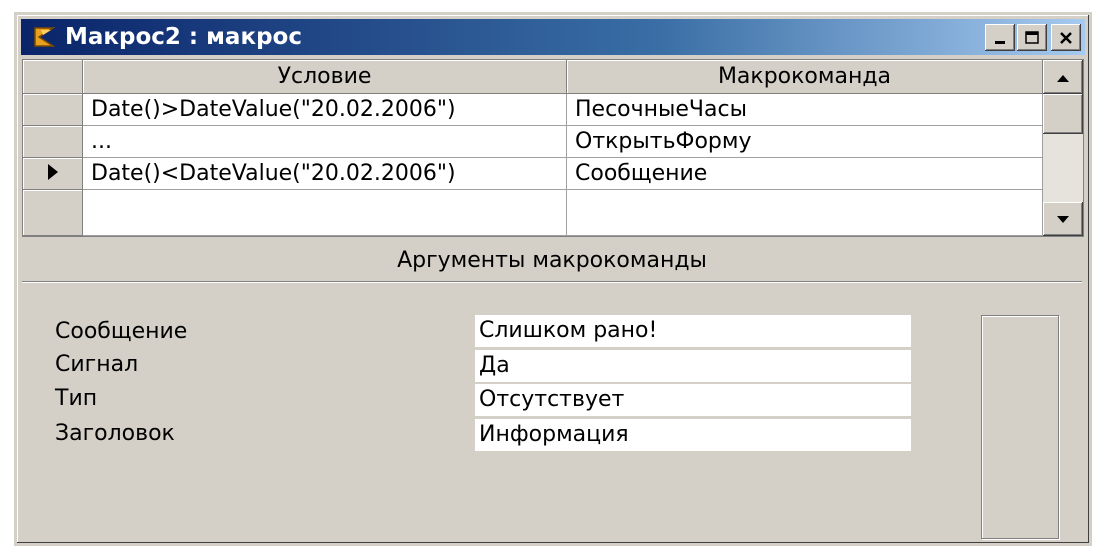 This screenshot has width=1103, height=554. I want to click on close-icon, so click(1066, 38).